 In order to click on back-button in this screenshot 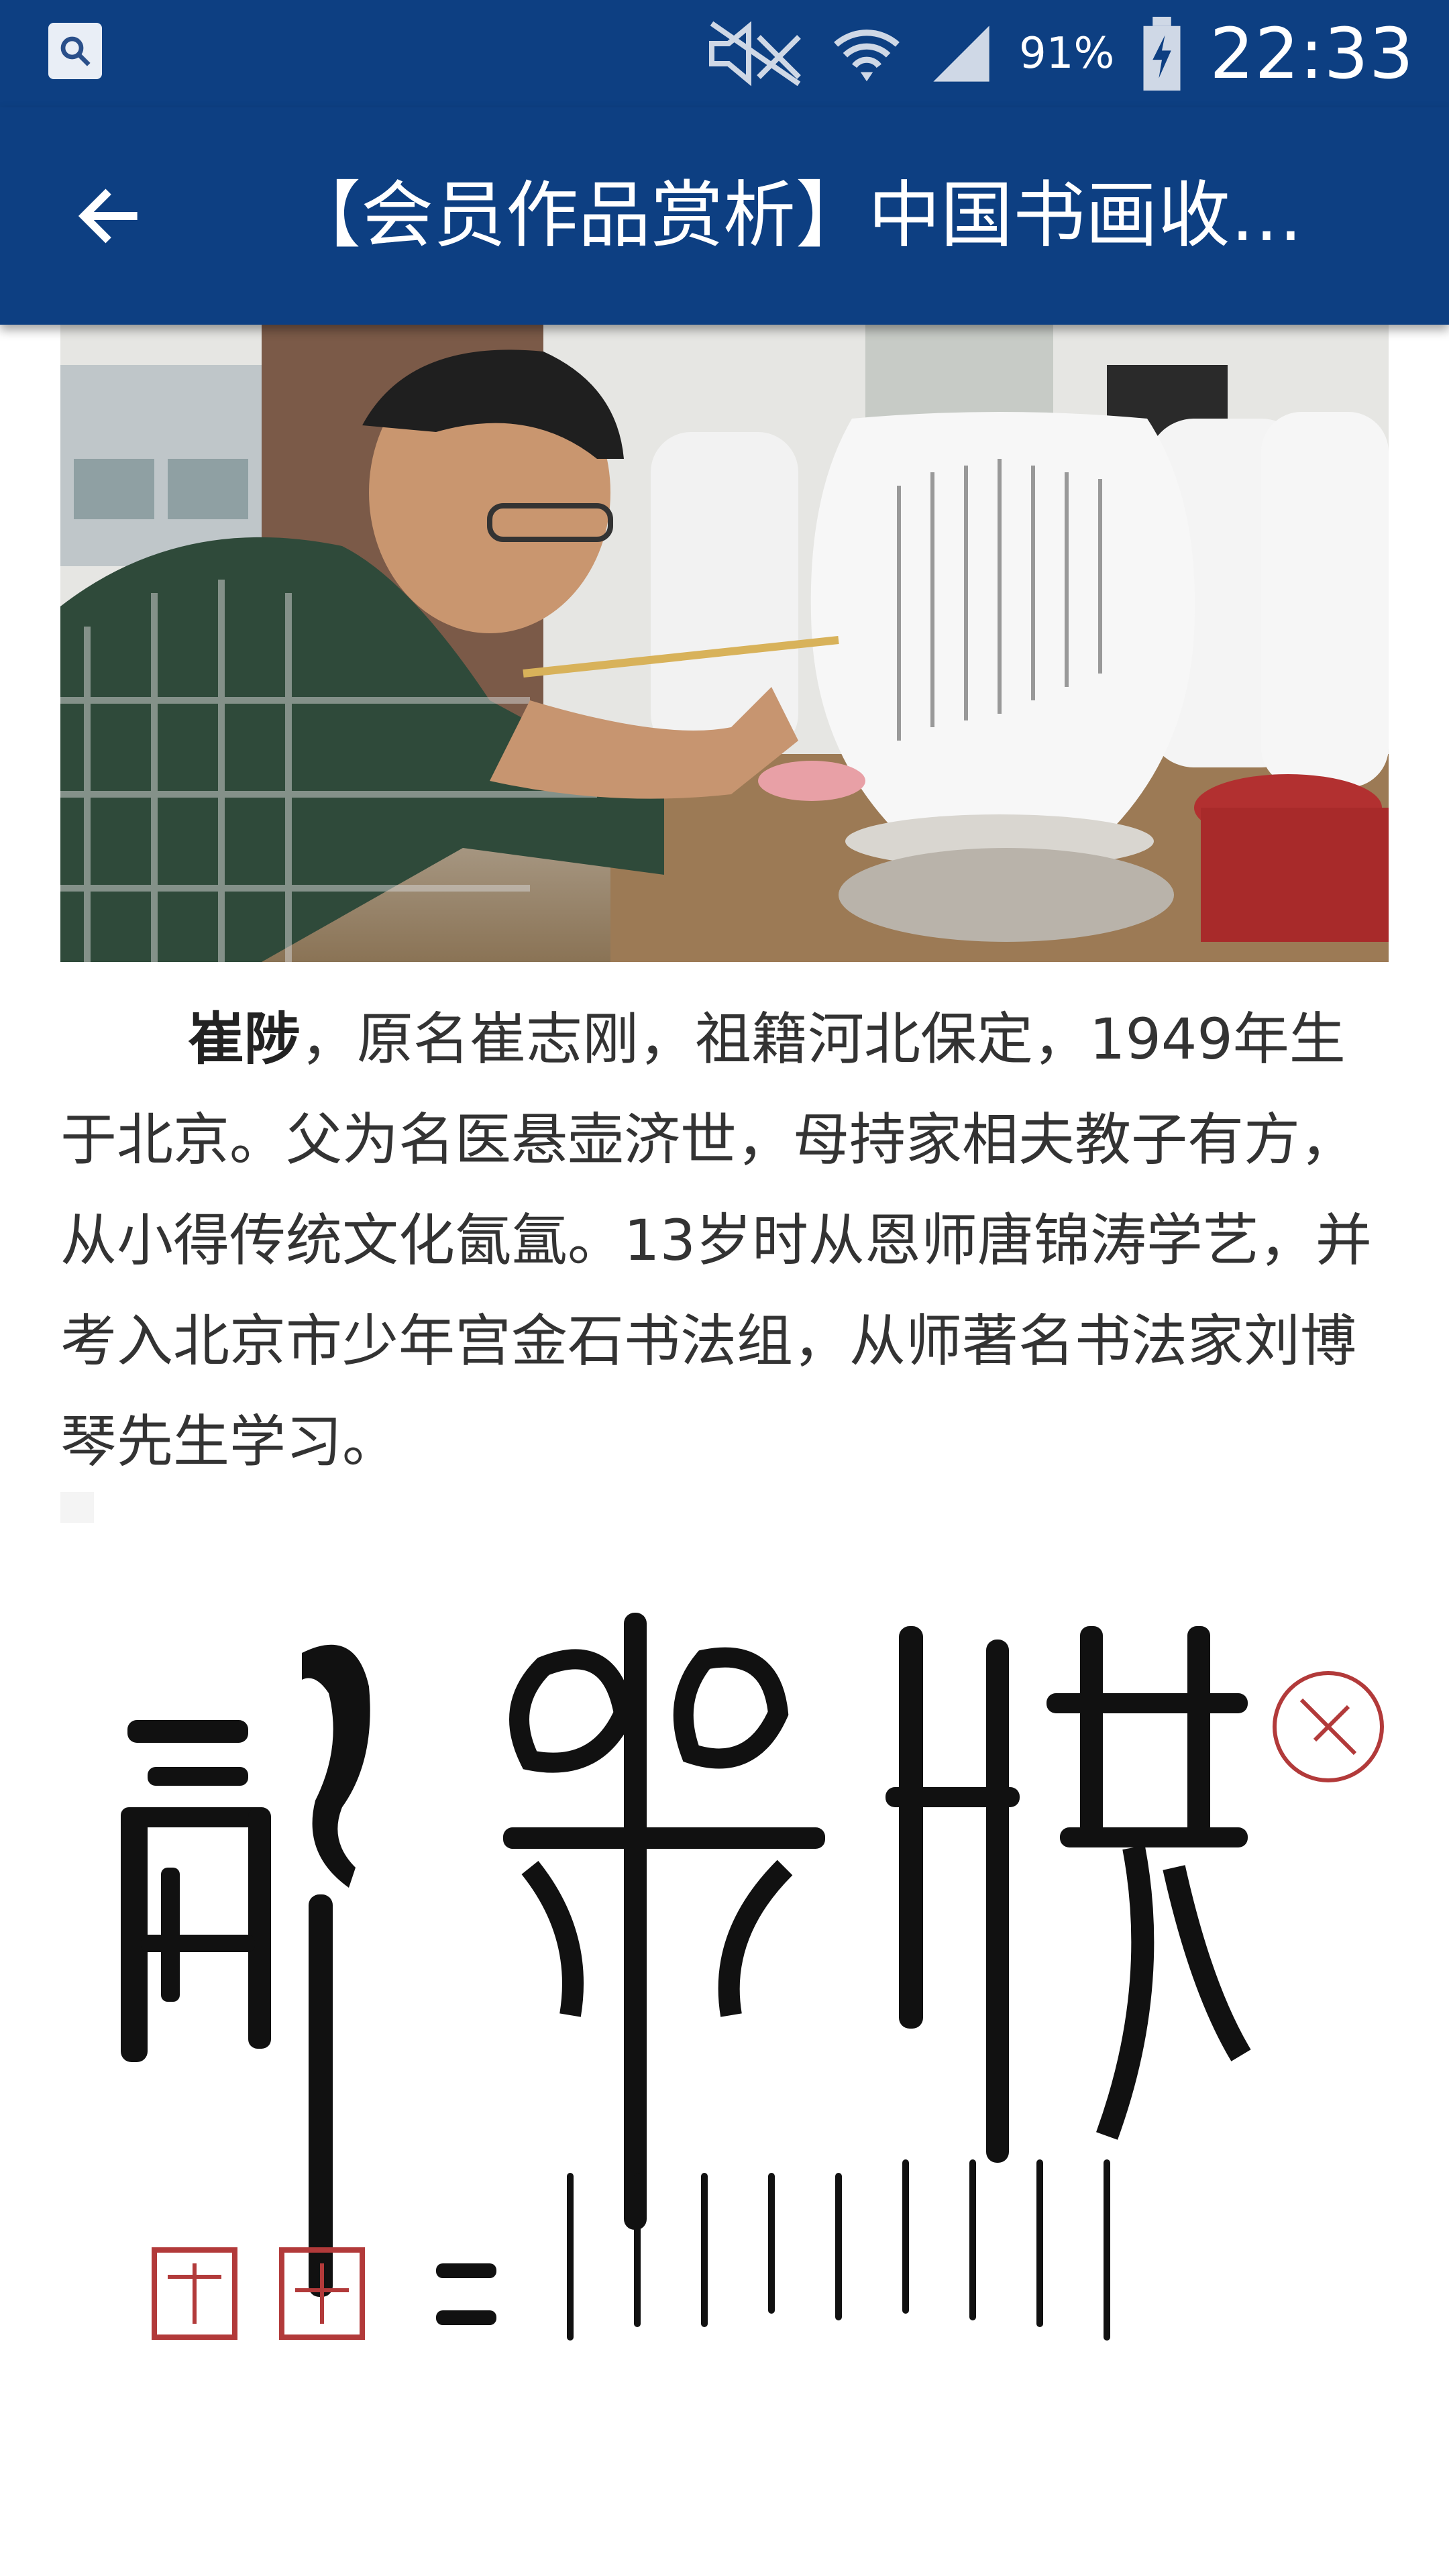, I will do `click(109, 216)`.